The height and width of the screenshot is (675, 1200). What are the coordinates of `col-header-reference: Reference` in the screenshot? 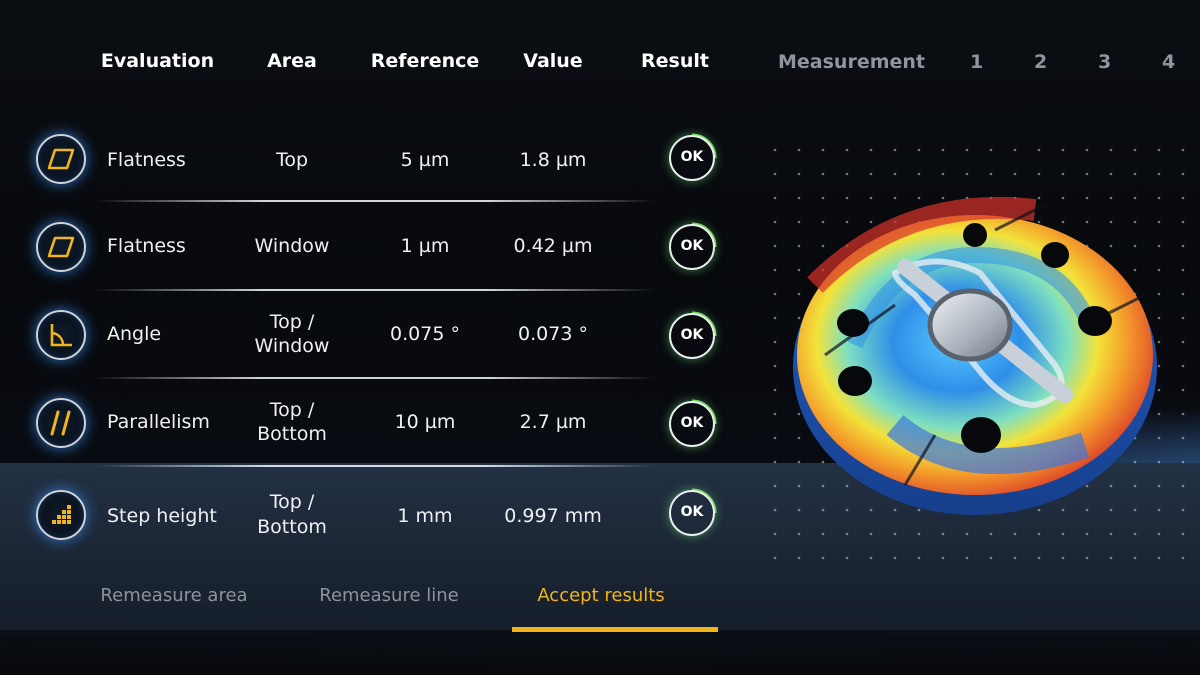 It's located at (425, 61).